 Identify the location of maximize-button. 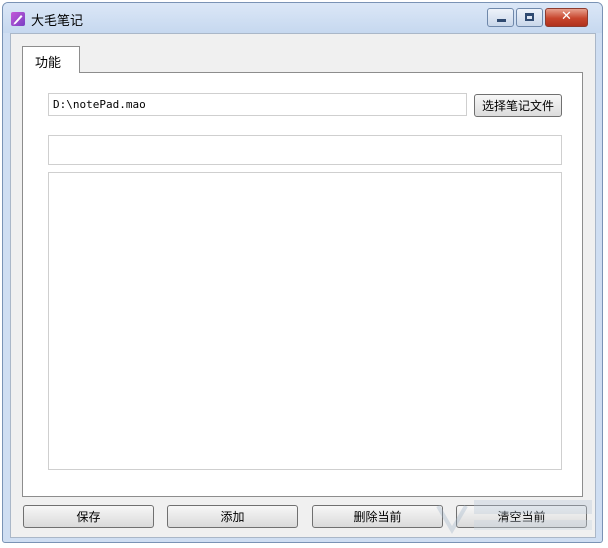
(529, 17).